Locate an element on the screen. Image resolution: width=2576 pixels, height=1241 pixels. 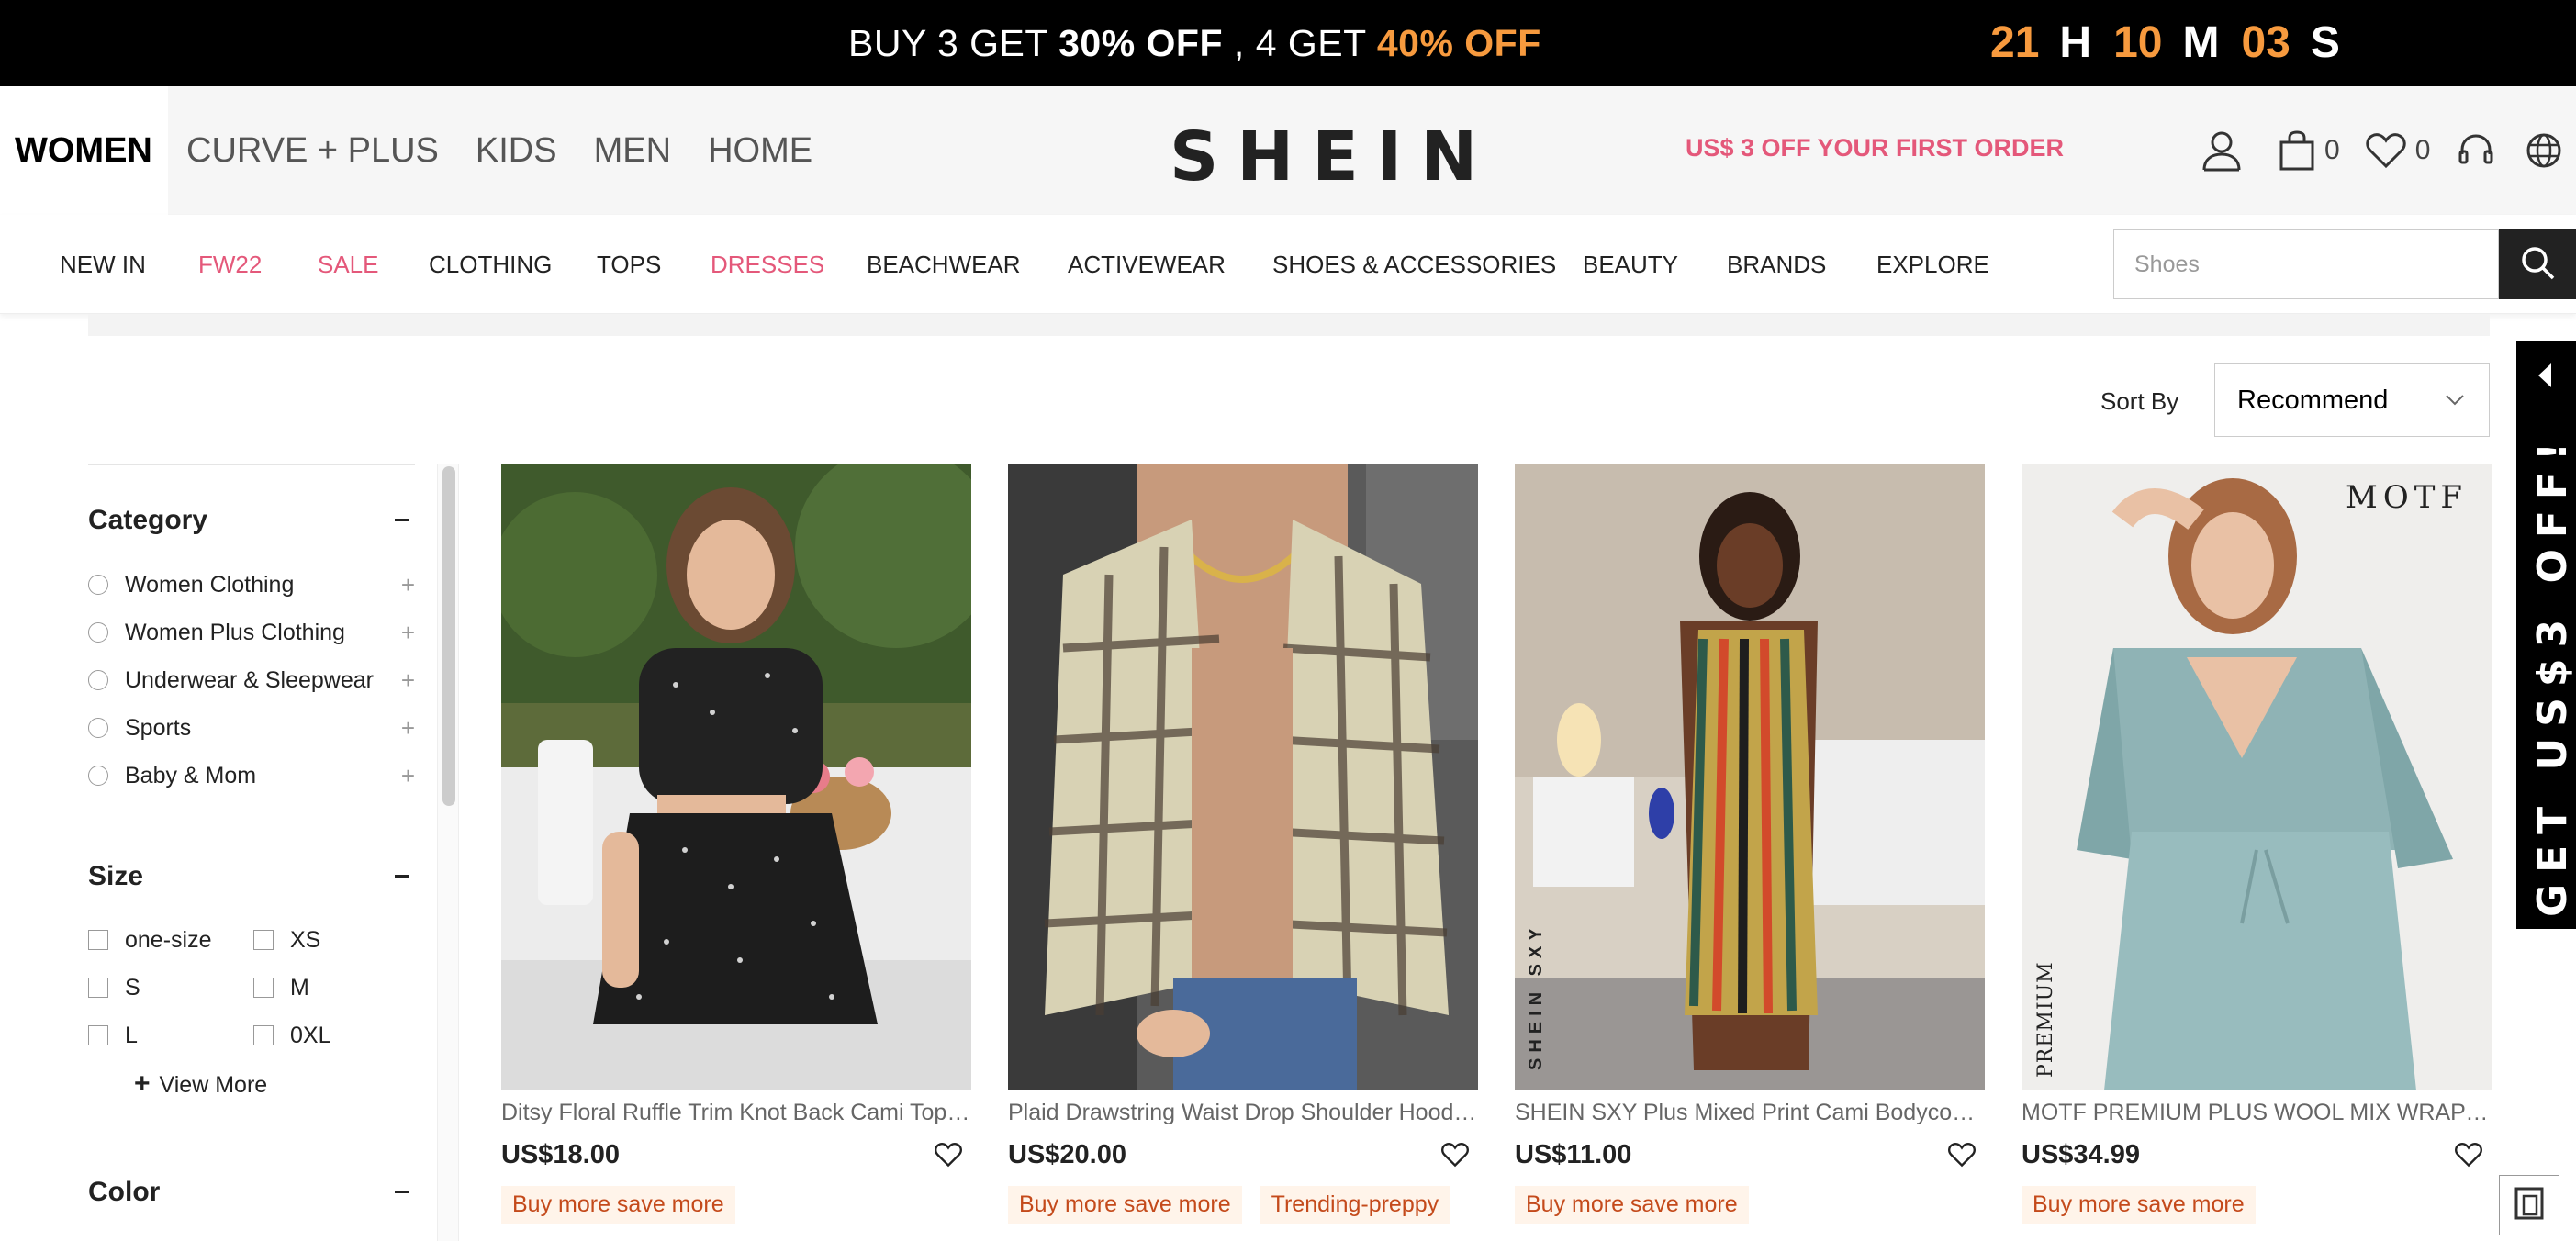
screen-layout-widget is located at coordinates (2529, 1205).